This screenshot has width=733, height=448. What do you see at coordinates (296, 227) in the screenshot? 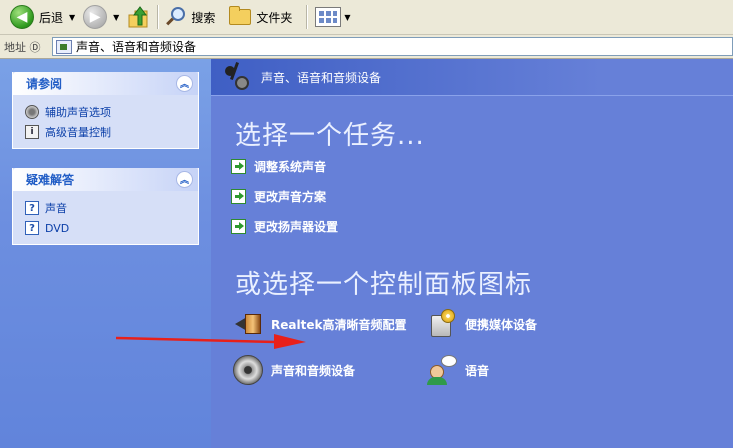
I see `task-label: 更改扬声器设置` at bounding box center [296, 227].